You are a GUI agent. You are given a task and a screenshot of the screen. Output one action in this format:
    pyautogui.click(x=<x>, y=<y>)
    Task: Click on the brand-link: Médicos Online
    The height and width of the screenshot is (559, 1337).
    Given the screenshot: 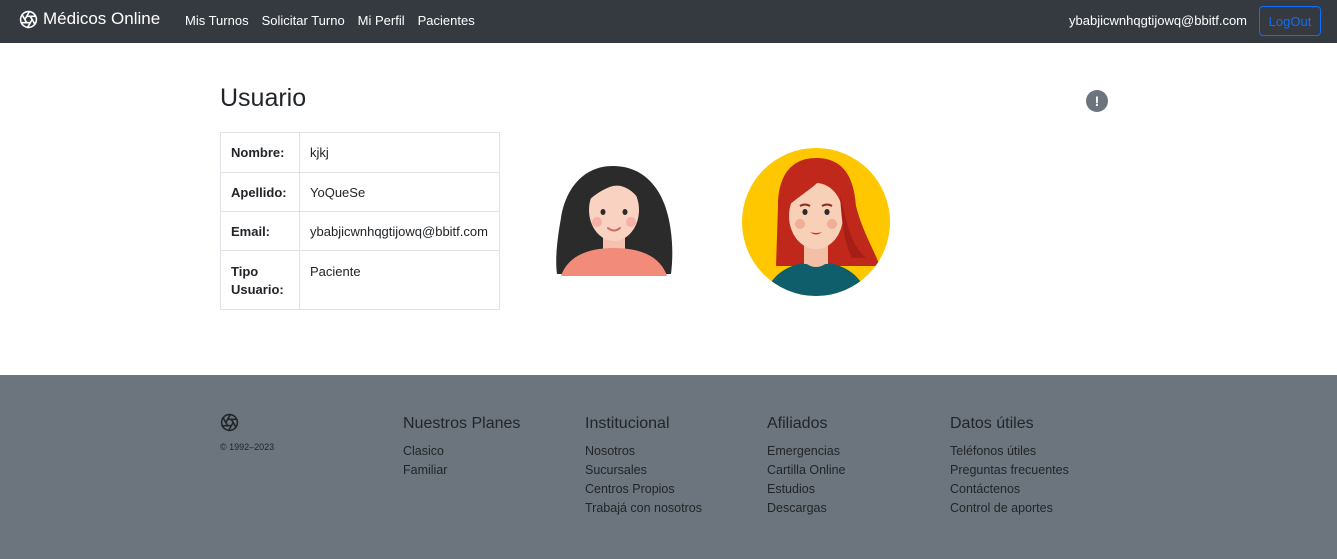 What is the action you would take?
    pyautogui.click(x=89, y=19)
    